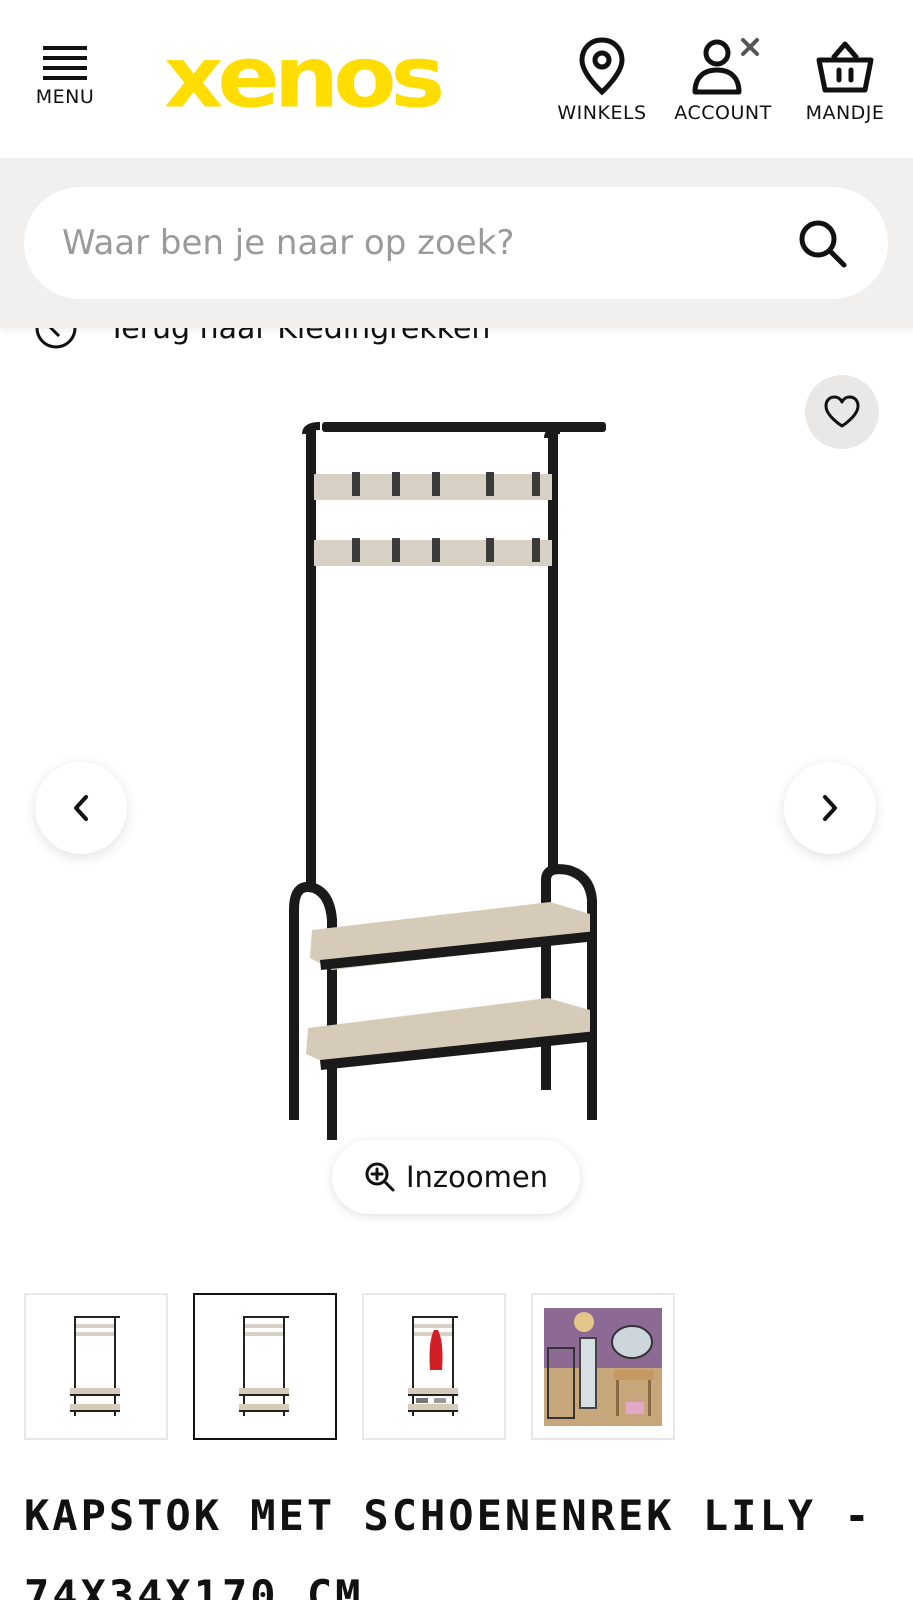 This screenshot has height=1600, width=913. I want to click on zoom-in-icon, so click(380, 1177).